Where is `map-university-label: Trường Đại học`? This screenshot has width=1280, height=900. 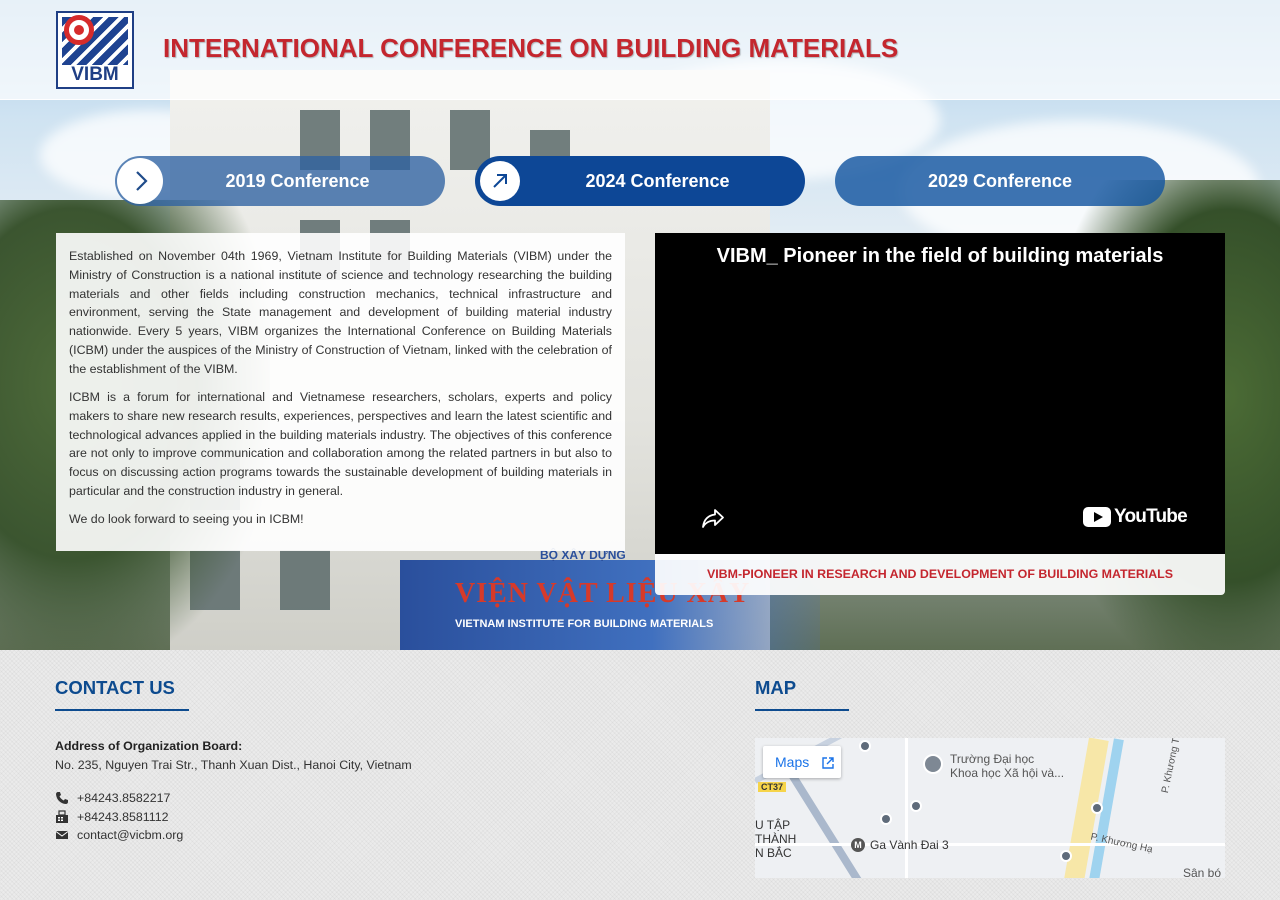 map-university-label: Trường Đại học is located at coordinates (992, 759).